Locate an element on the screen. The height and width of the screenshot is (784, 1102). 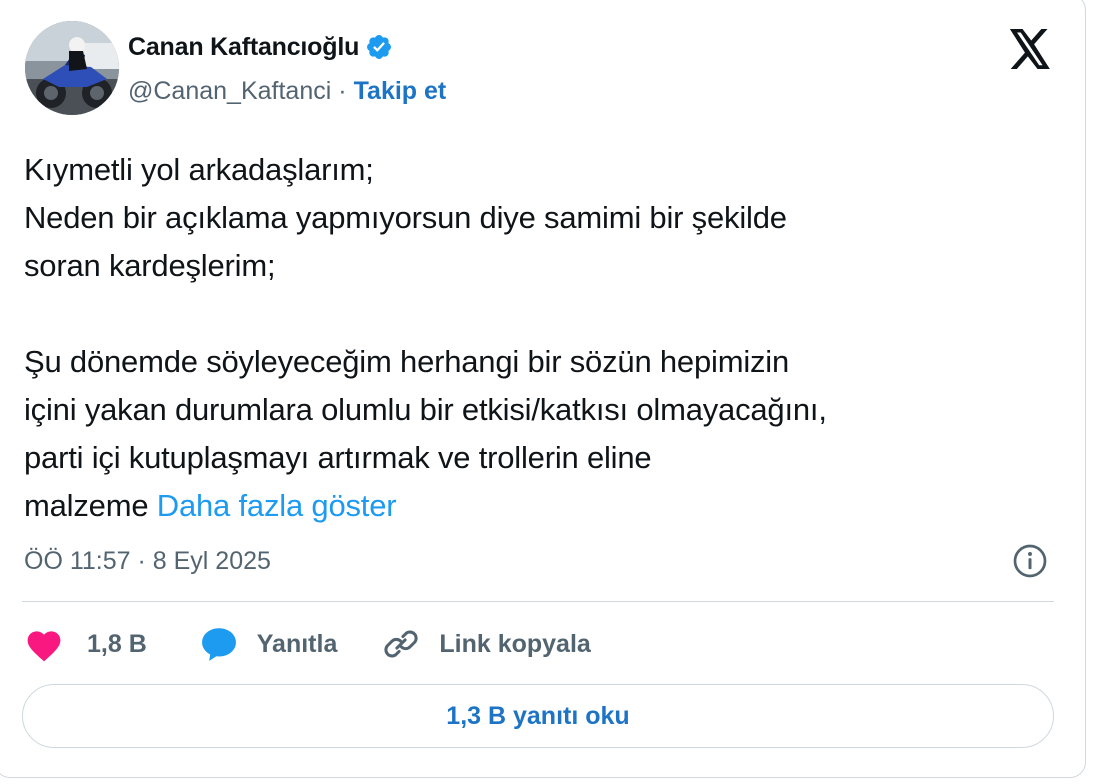
author-handle-row: @Canan_Kaftanci · Takip et is located at coordinates (287, 91).